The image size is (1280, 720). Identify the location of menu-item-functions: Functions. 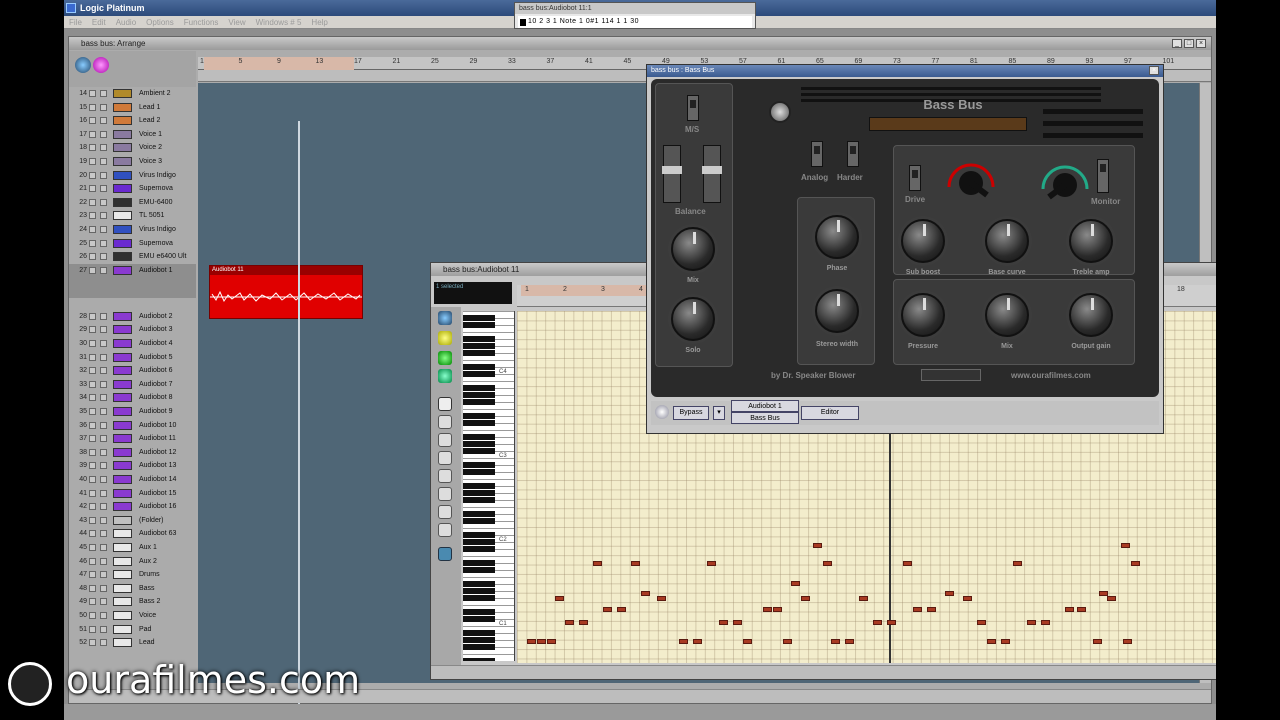
(201, 22).